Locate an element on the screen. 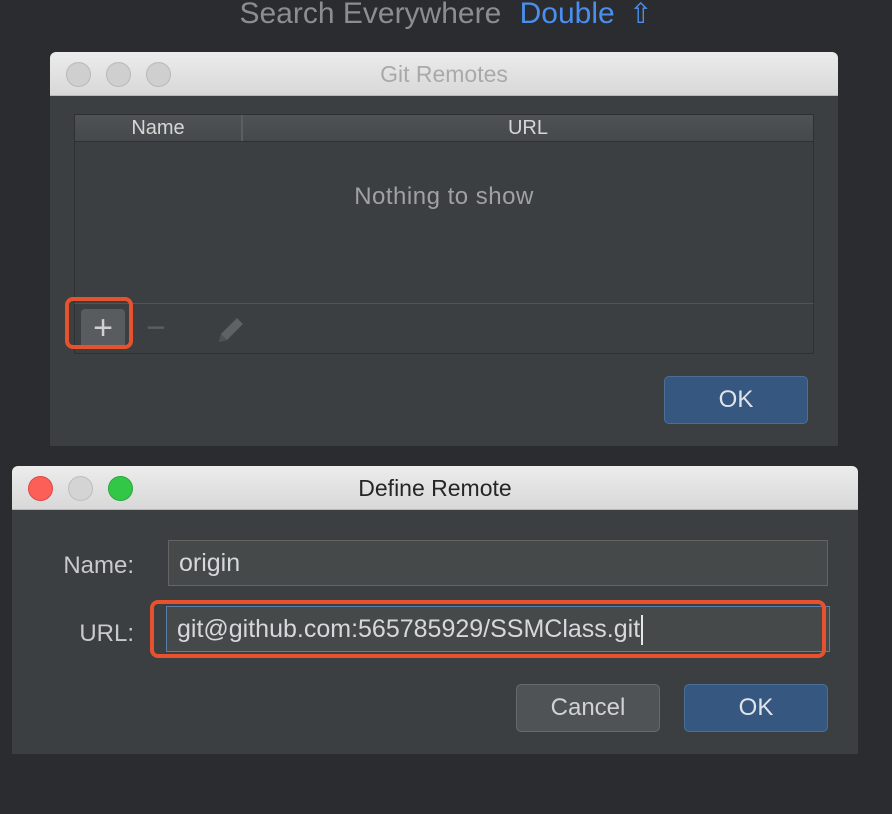  table-header: Name URL is located at coordinates (444, 128).